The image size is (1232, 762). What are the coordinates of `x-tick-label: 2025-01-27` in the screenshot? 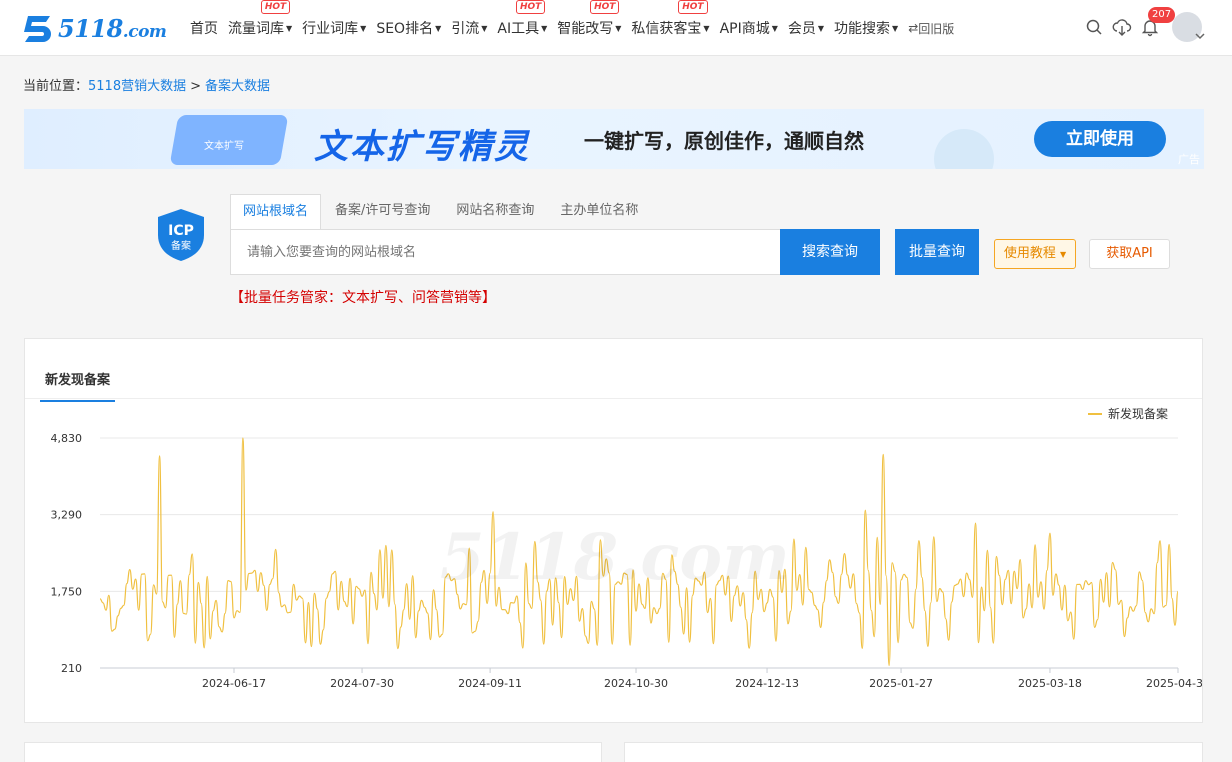 It's located at (901, 683).